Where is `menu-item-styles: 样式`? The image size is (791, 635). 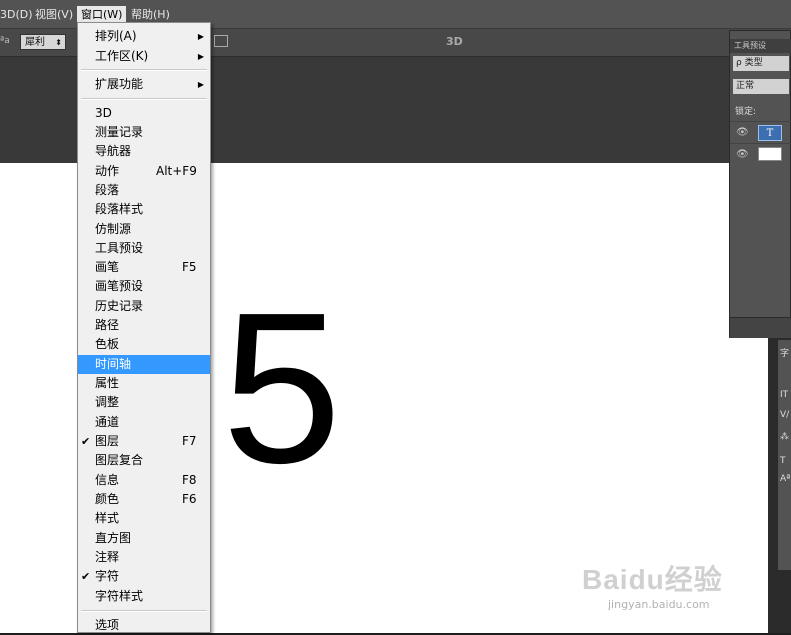
menu-item-styles: 样式 is located at coordinates (144, 518).